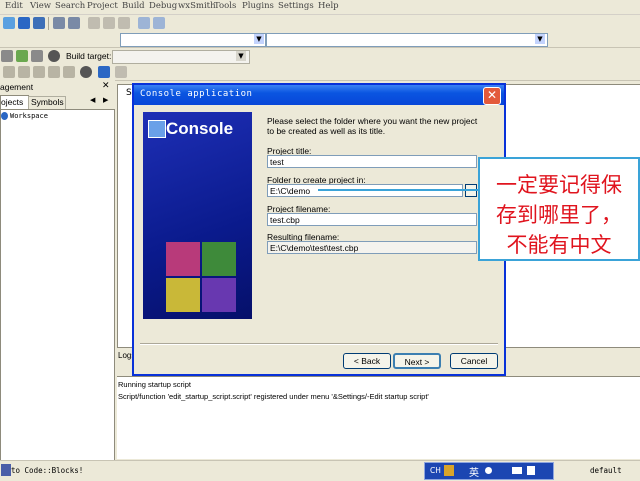  I want to click on tab-scroll-left-icon: ◀, so click(92, 100).